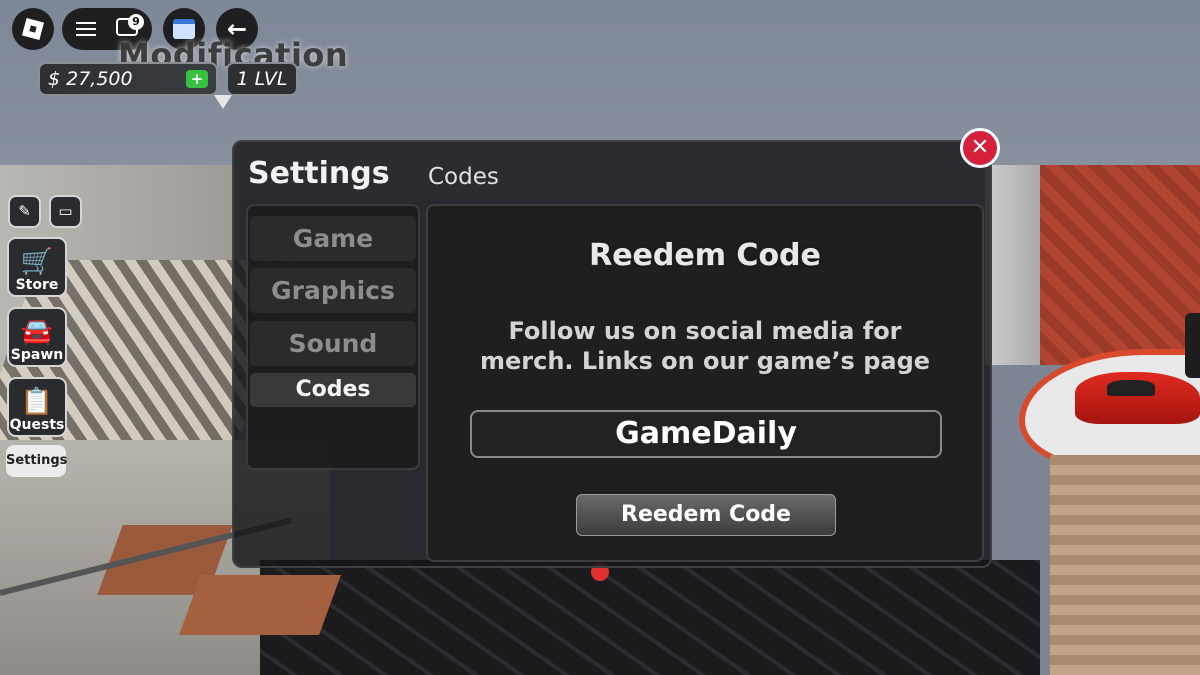 This screenshot has height=675, width=1200. I want to click on quests-button: 📋 Quests, so click(37, 407).